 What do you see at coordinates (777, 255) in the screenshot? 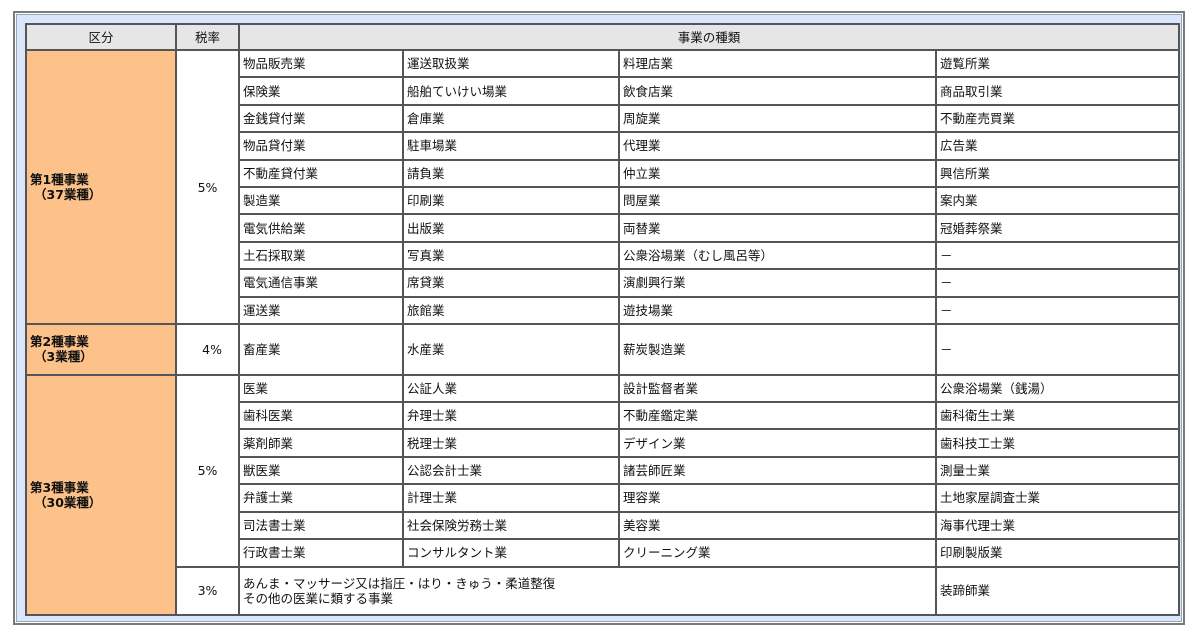
I see `business-type-cell: 公衆浴場業（むし風呂等）` at bounding box center [777, 255].